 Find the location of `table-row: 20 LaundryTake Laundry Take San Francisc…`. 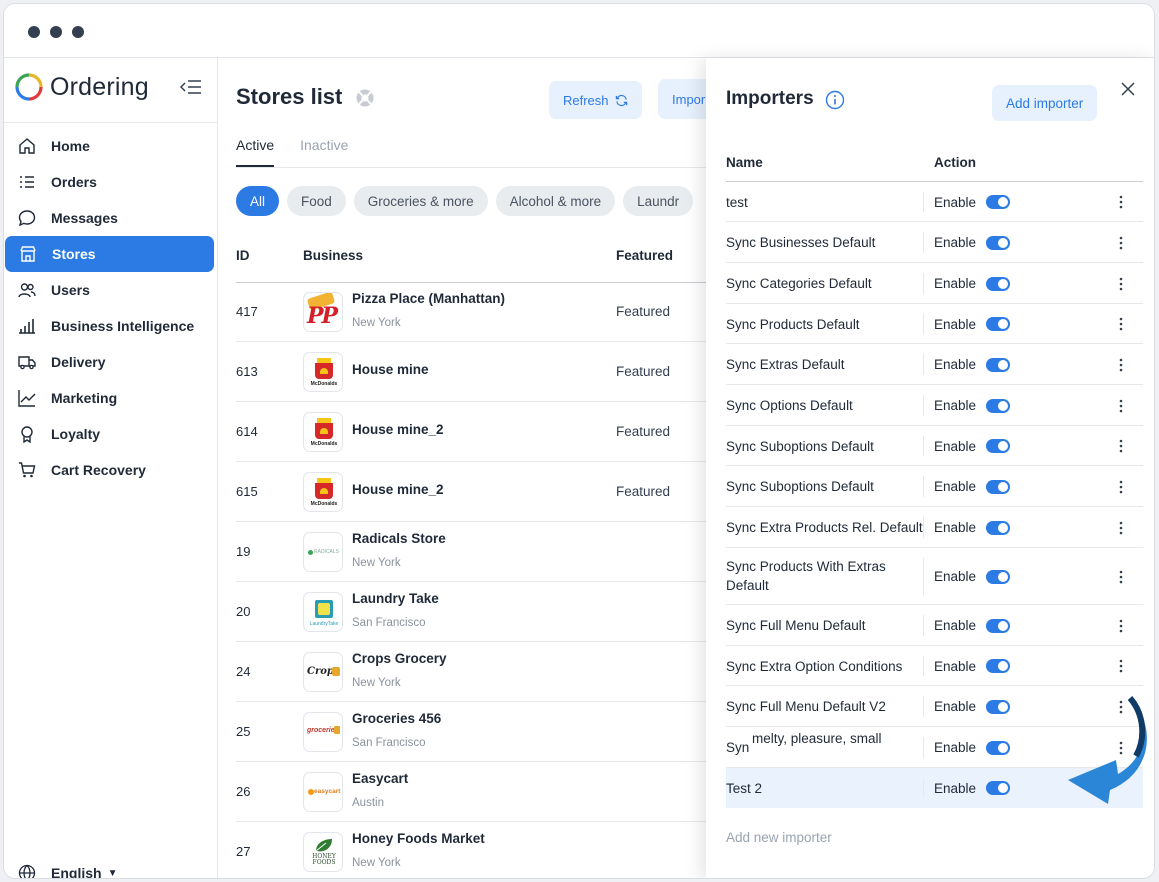

table-row: 20 LaundryTake Laundry Take San Francisc… is located at coordinates (487, 612).